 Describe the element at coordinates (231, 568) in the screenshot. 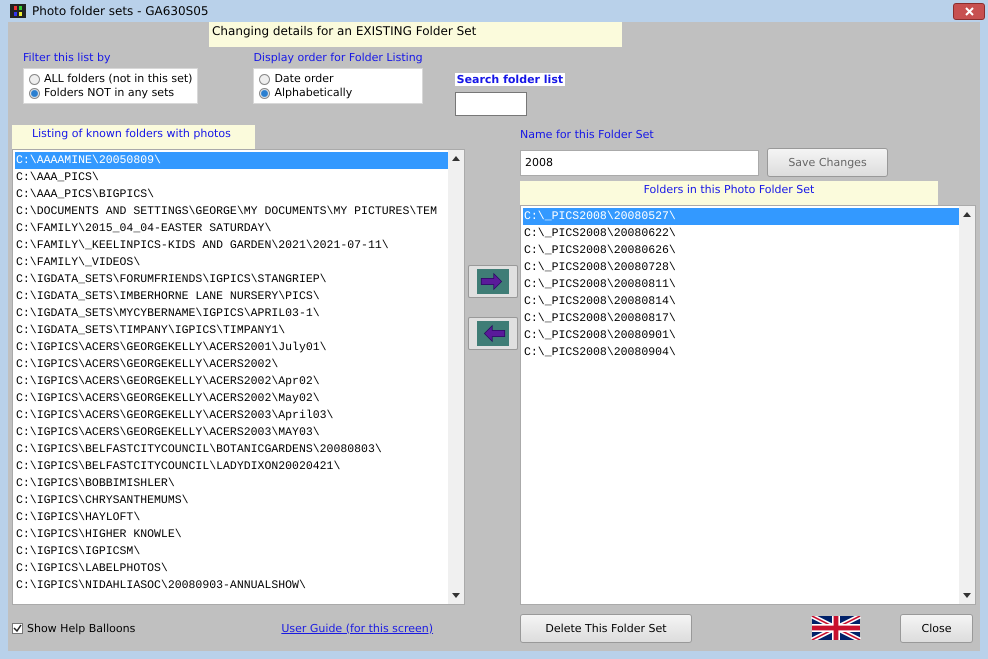

I see `folder-list-item: C:\IGPICS\LABELPHOTOS\` at that location.